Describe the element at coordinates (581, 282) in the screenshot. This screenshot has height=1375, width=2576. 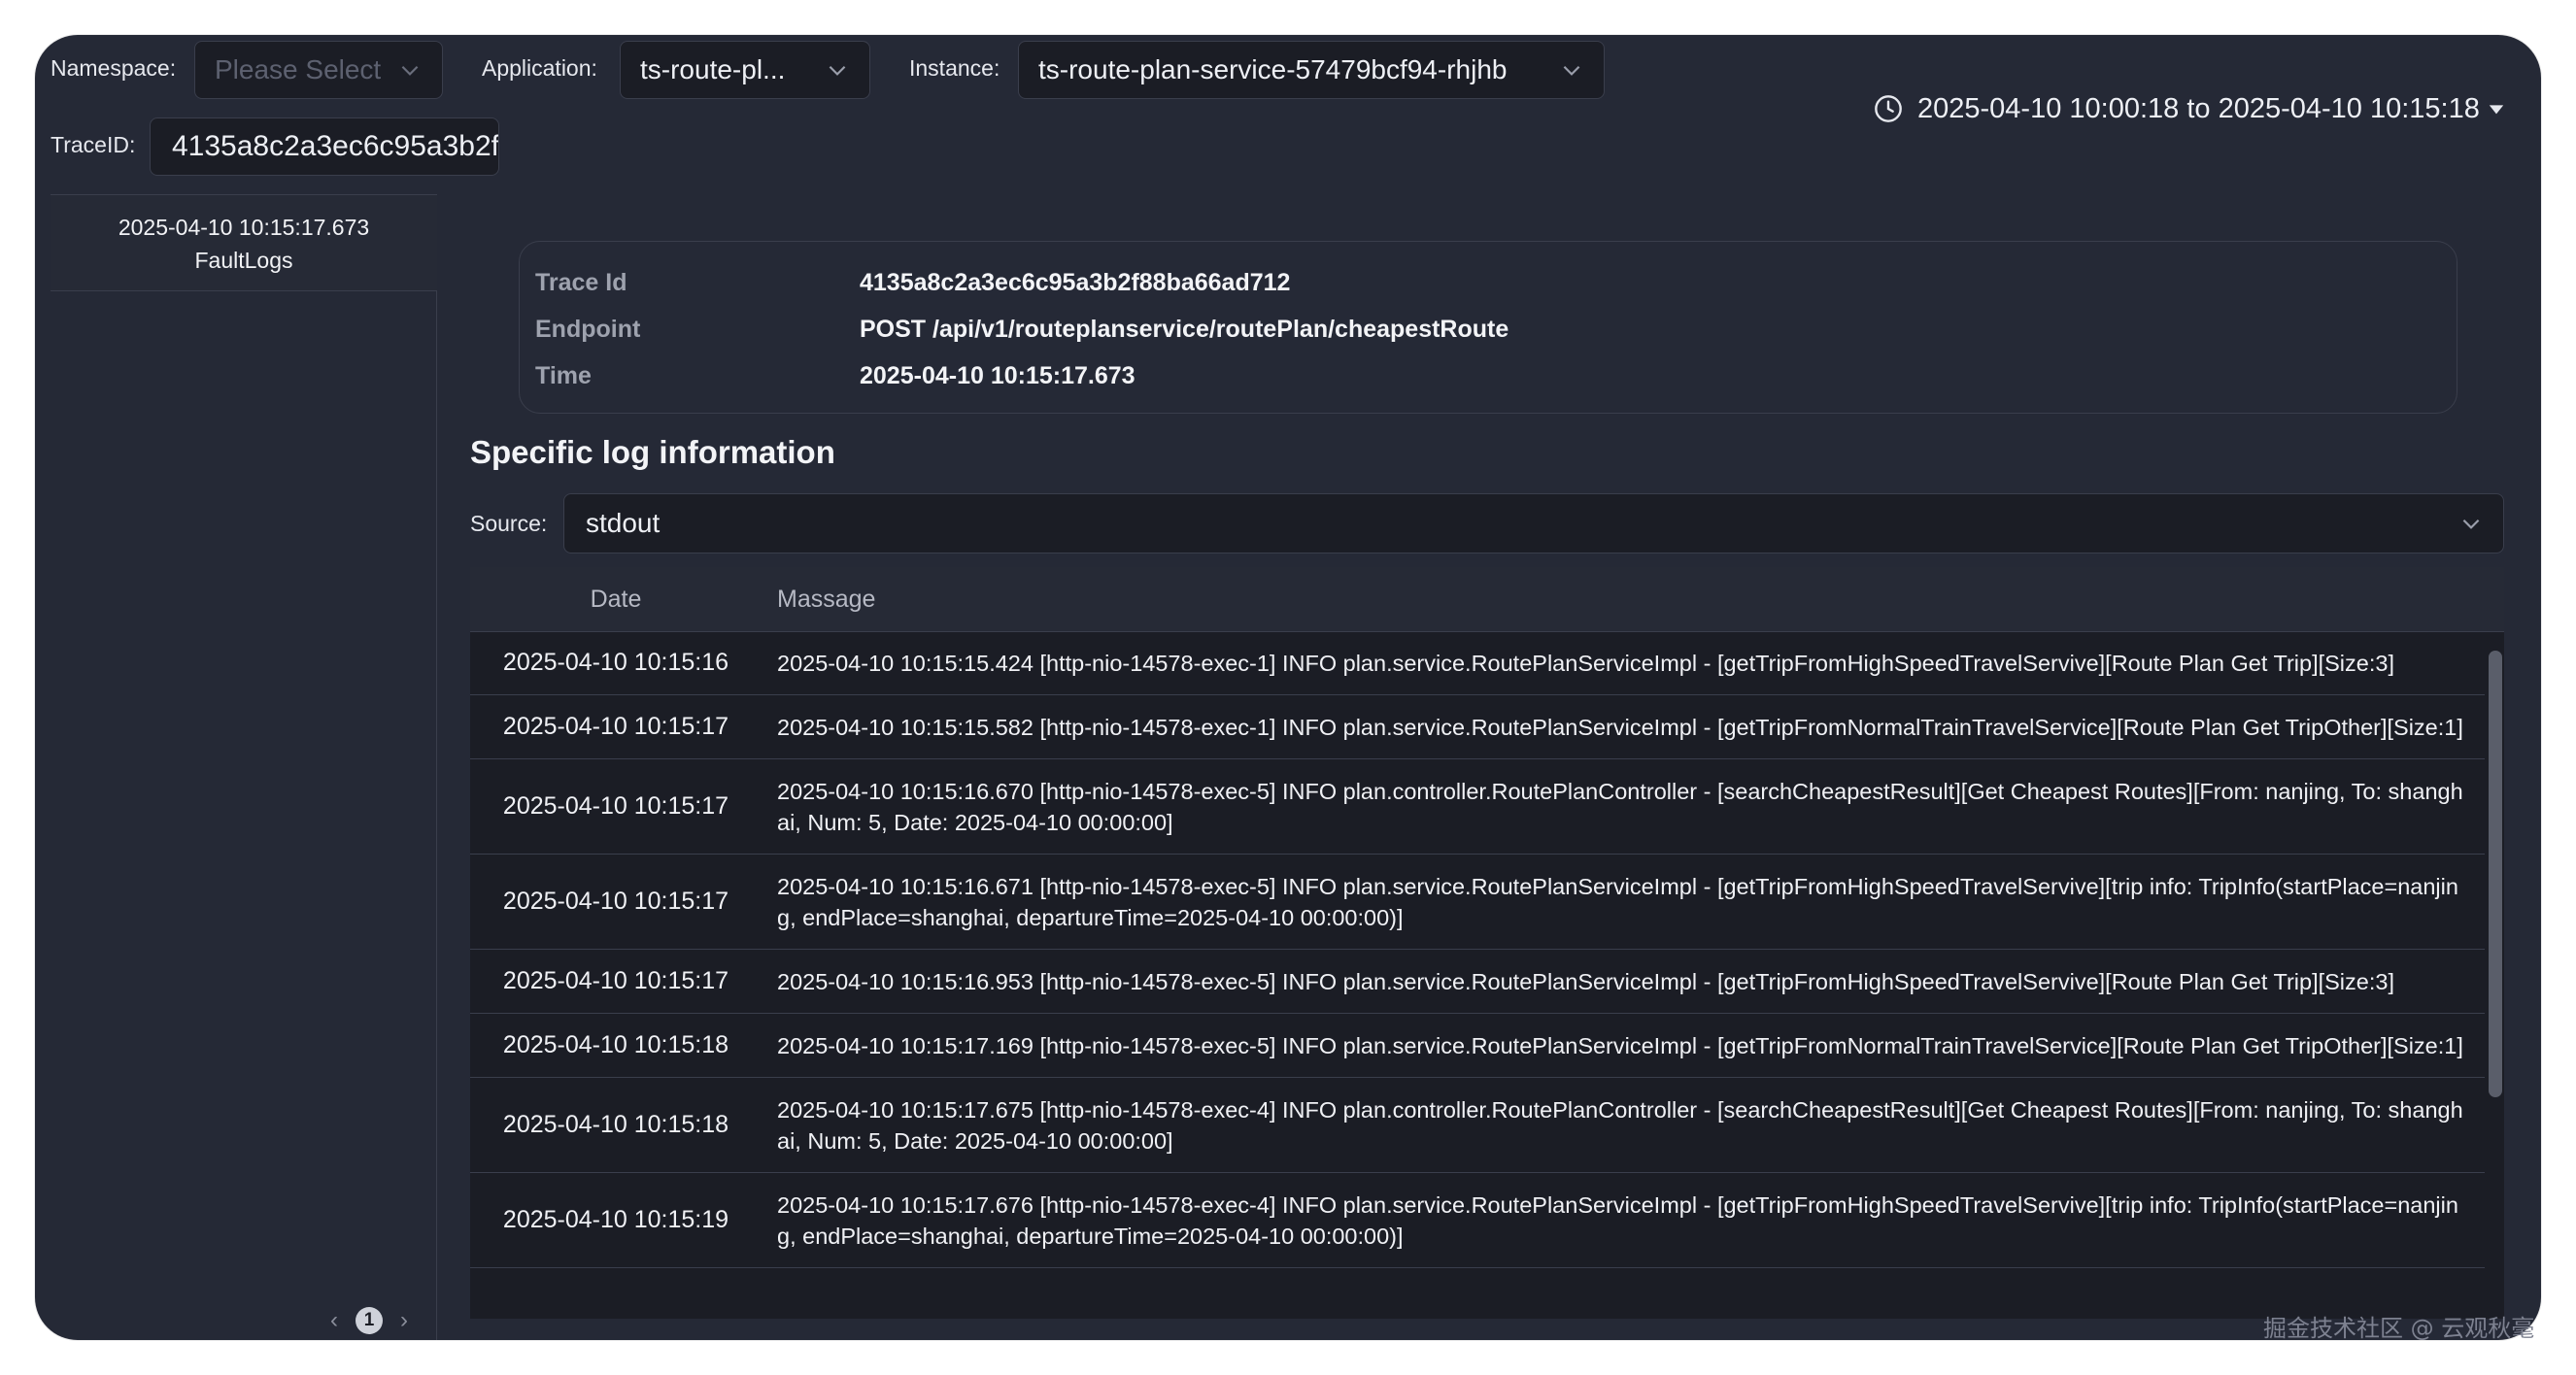
I see `trace-id-key: Trace Id` at that location.